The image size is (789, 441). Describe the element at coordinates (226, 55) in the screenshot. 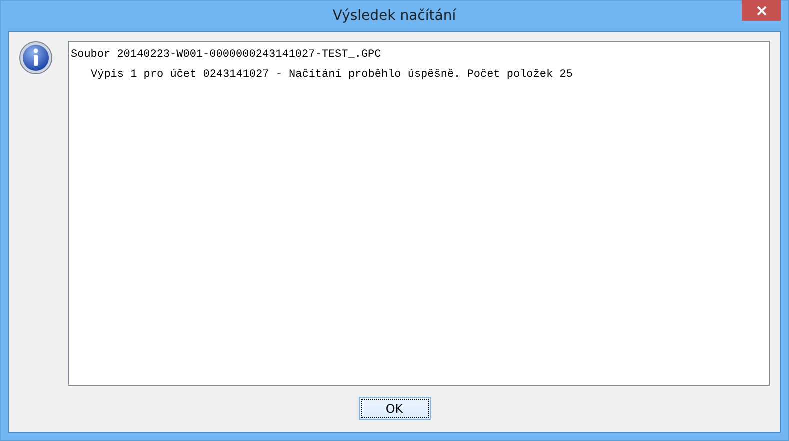

I see `log-line: Soubor 20140223-W001-0000000243141027-TEST_.GPC` at that location.